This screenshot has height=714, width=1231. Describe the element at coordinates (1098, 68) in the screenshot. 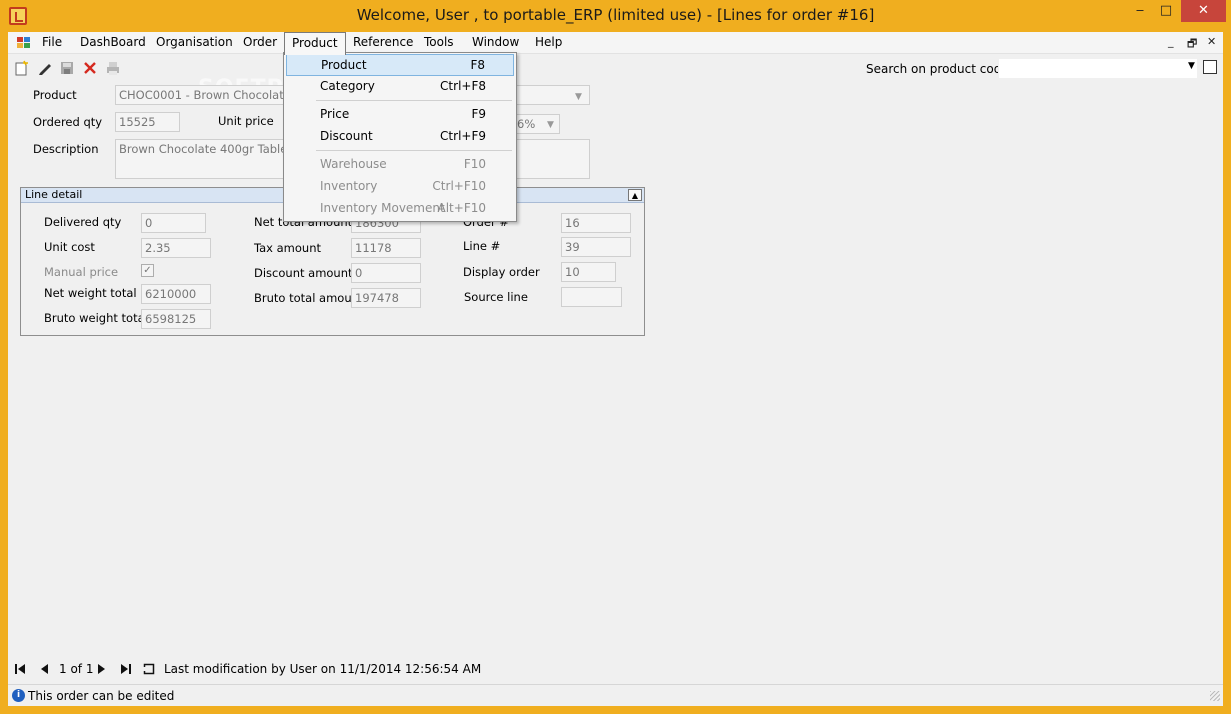

I see `search-input` at that location.